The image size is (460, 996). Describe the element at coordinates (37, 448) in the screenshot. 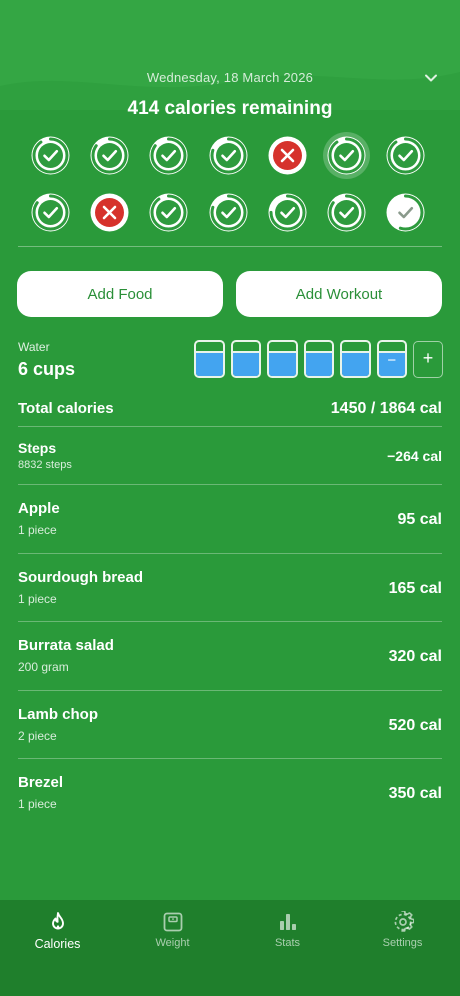

I see `steps-name: Steps` at that location.